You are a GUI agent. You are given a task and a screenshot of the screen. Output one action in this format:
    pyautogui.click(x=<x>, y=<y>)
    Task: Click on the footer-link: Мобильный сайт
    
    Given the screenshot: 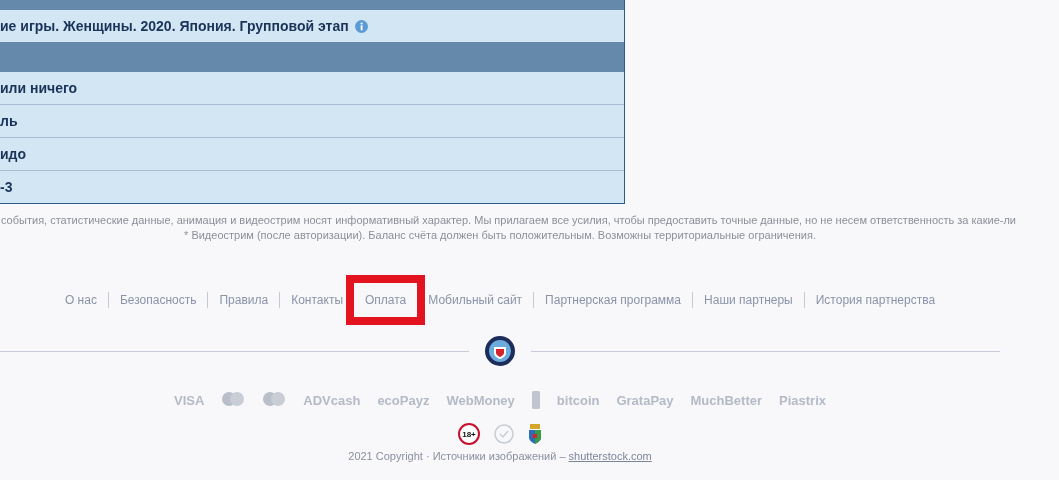 What is the action you would take?
    pyautogui.click(x=475, y=300)
    